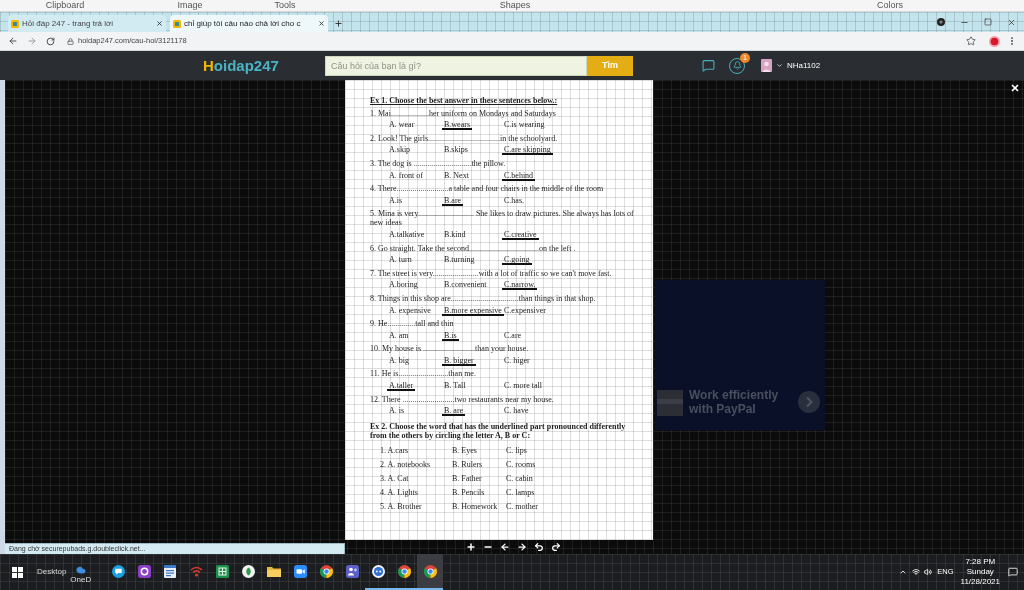 The height and width of the screenshot is (590, 1024). Describe the element at coordinates (412, 324) in the screenshot. I see `question-text: 9. He..............tall and thin` at that location.